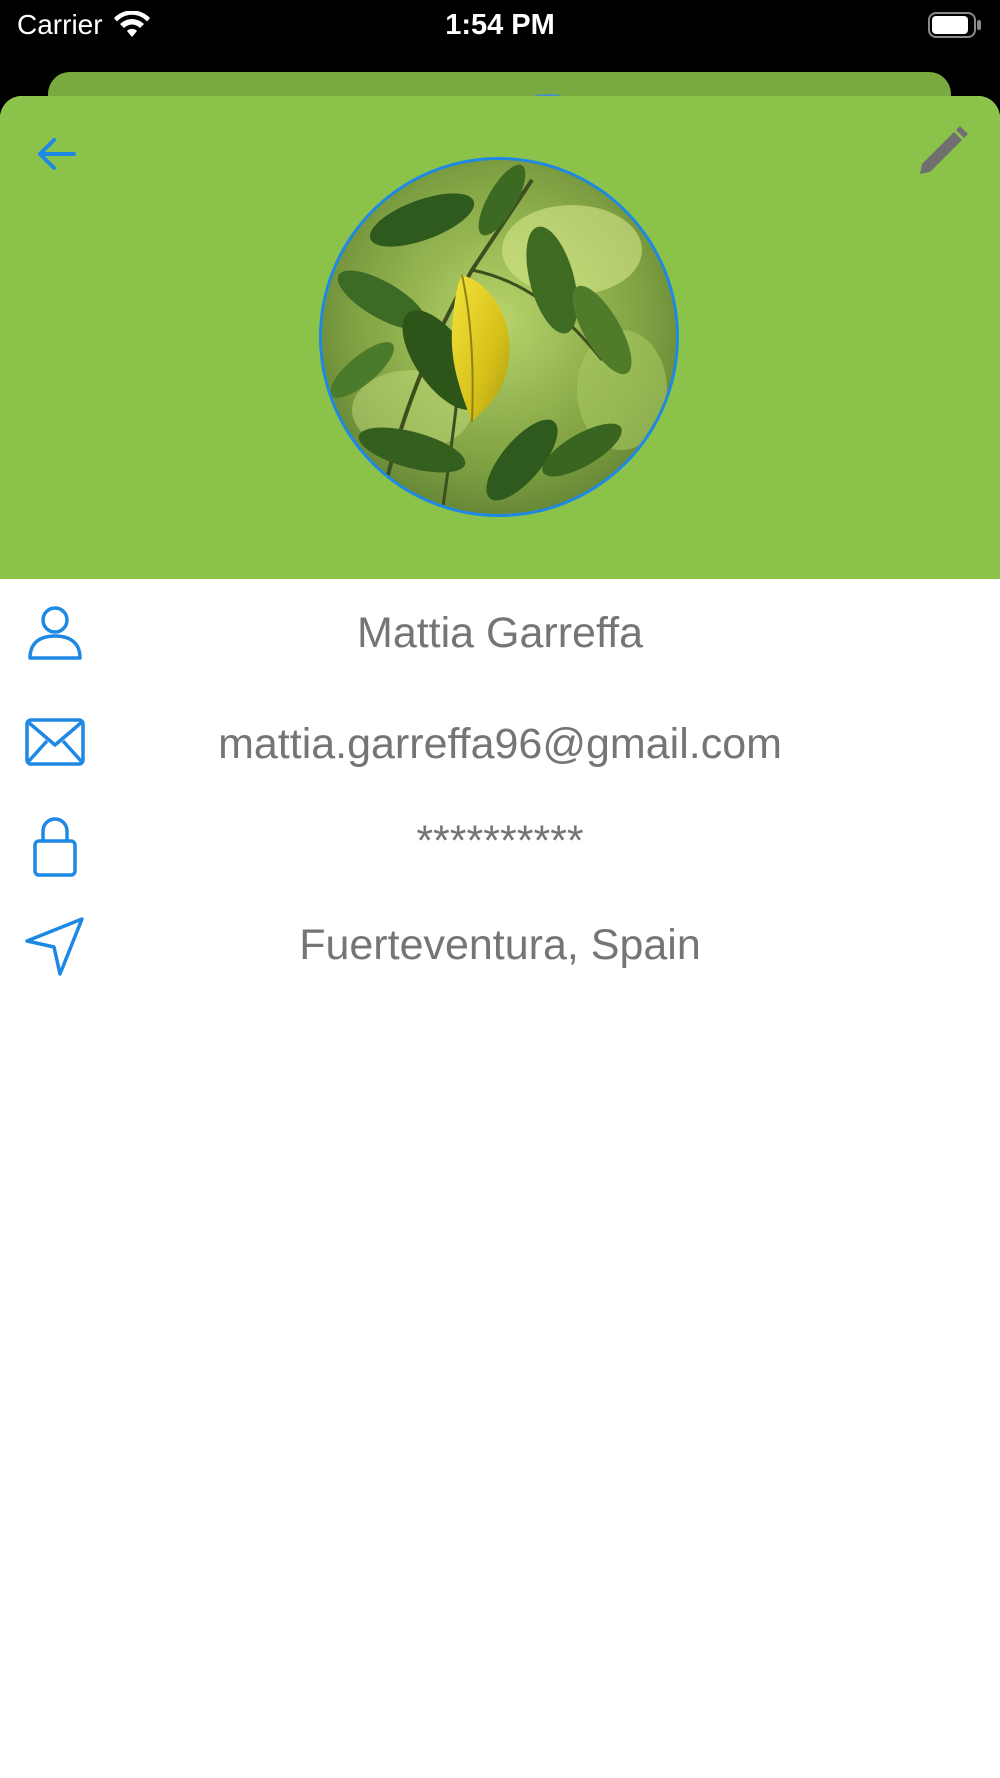  I want to click on password-row: **********, so click(500, 854).